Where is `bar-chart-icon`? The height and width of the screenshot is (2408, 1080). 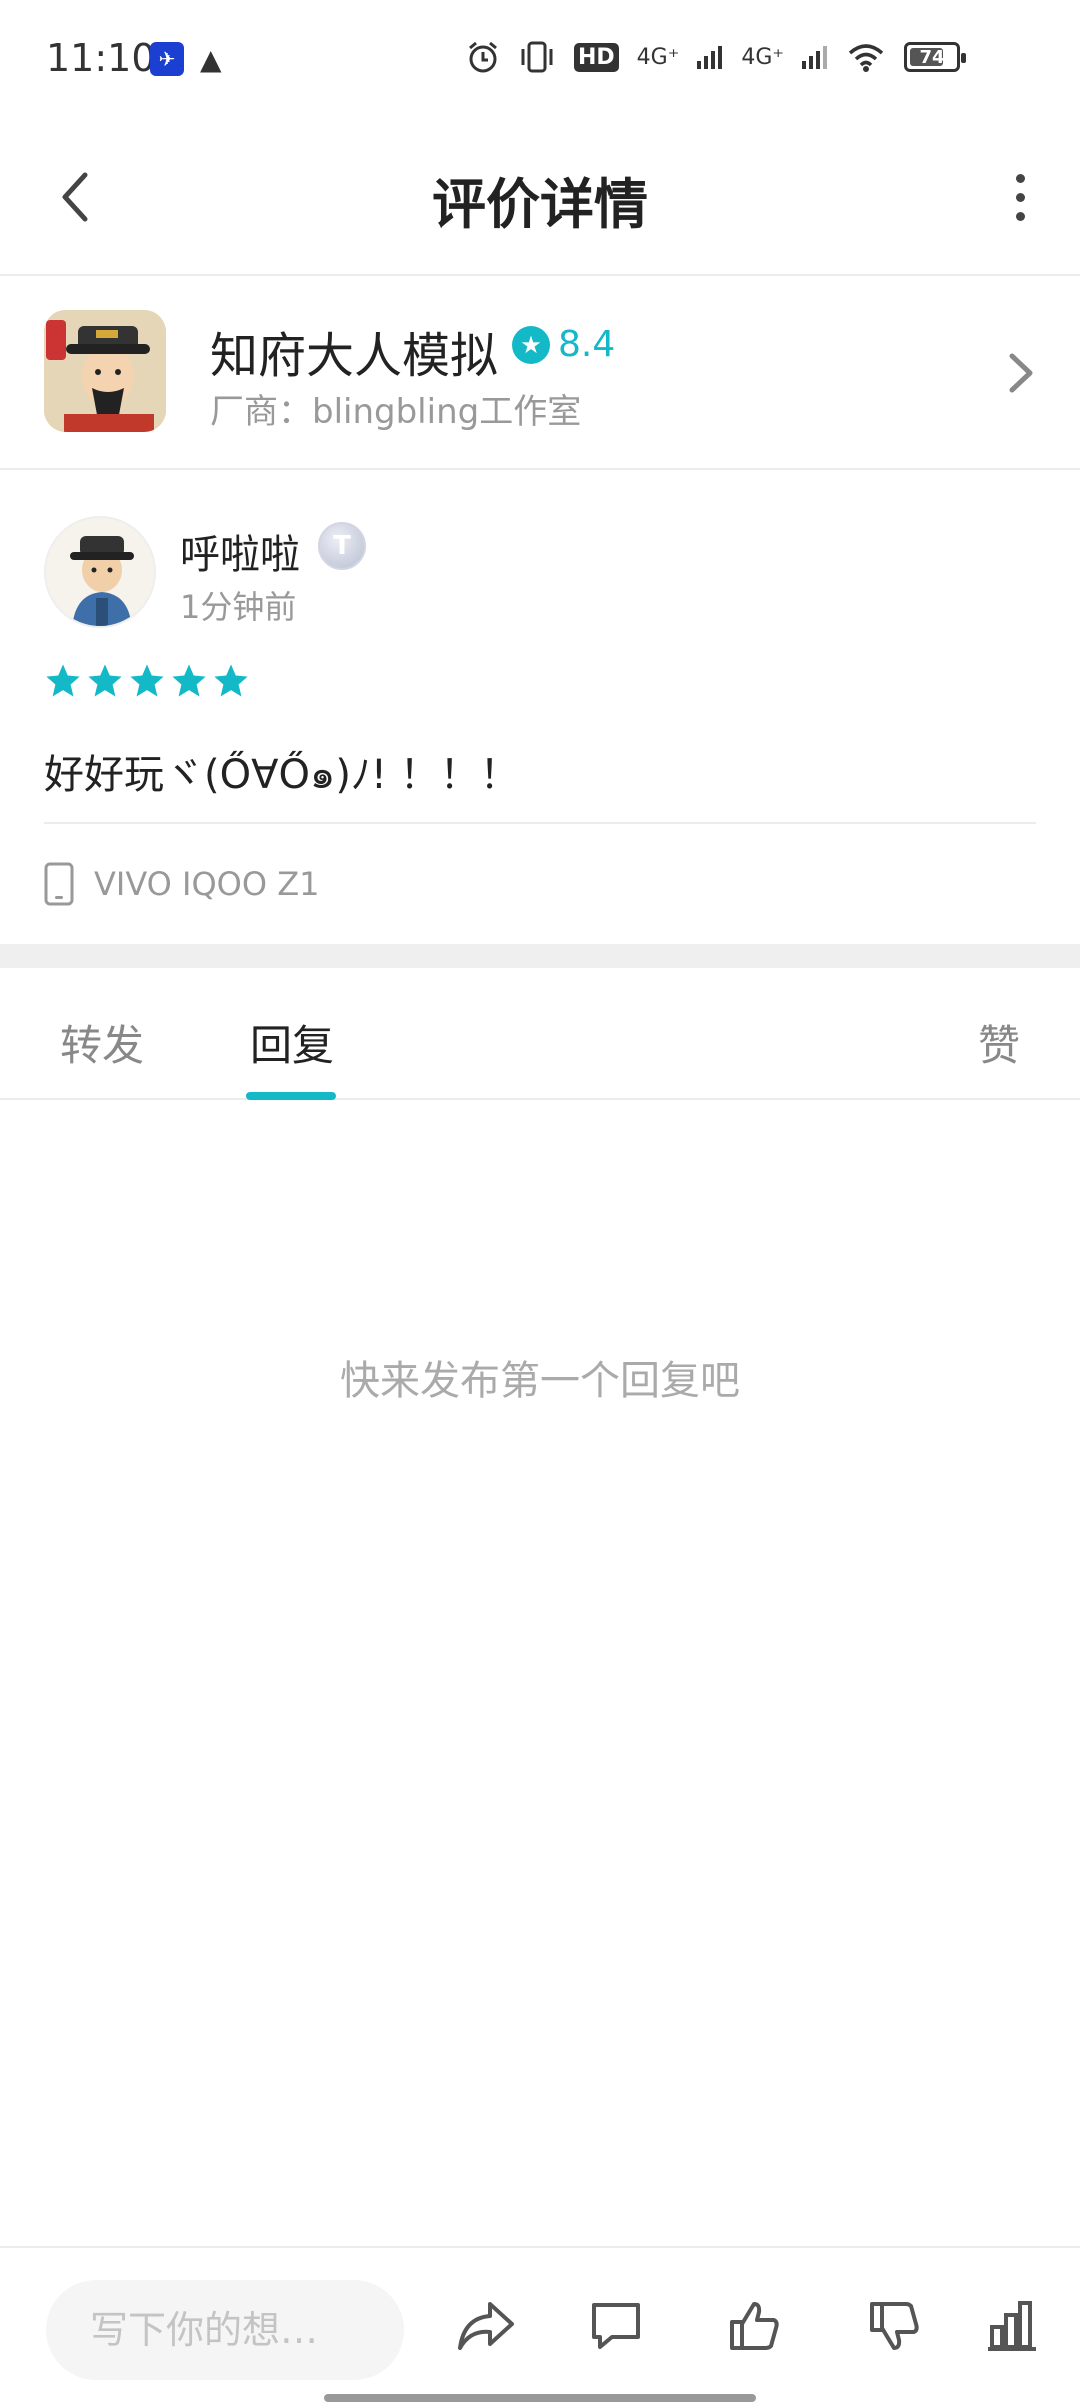 bar-chart-icon is located at coordinates (1012, 2326).